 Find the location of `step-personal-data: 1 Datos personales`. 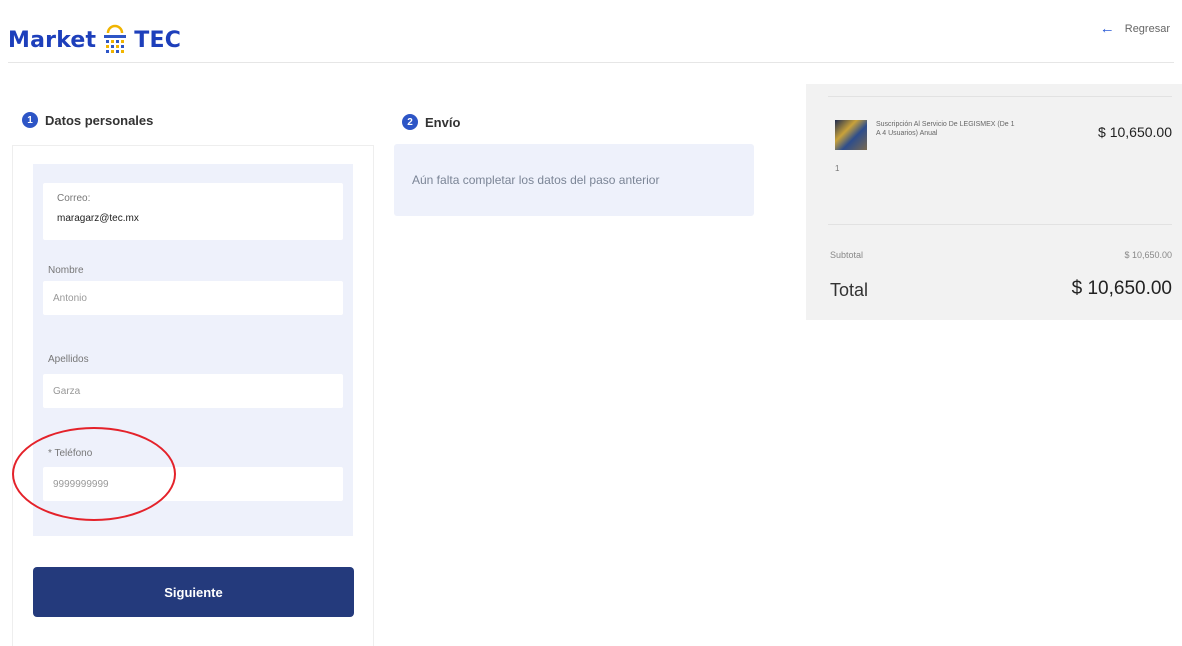

step-personal-data: 1 Datos personales is located at coordinates (87, 120).